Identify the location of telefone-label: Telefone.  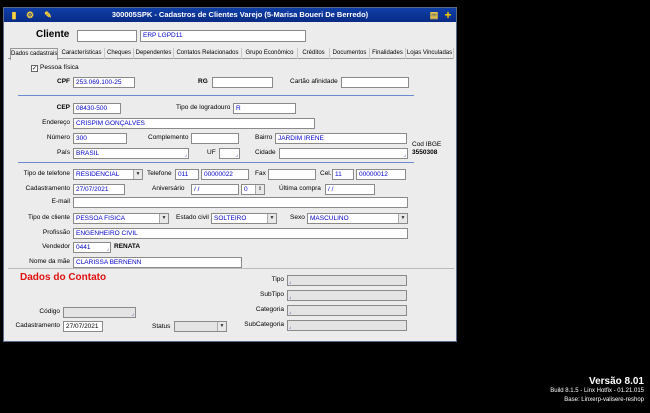
(159, 173).